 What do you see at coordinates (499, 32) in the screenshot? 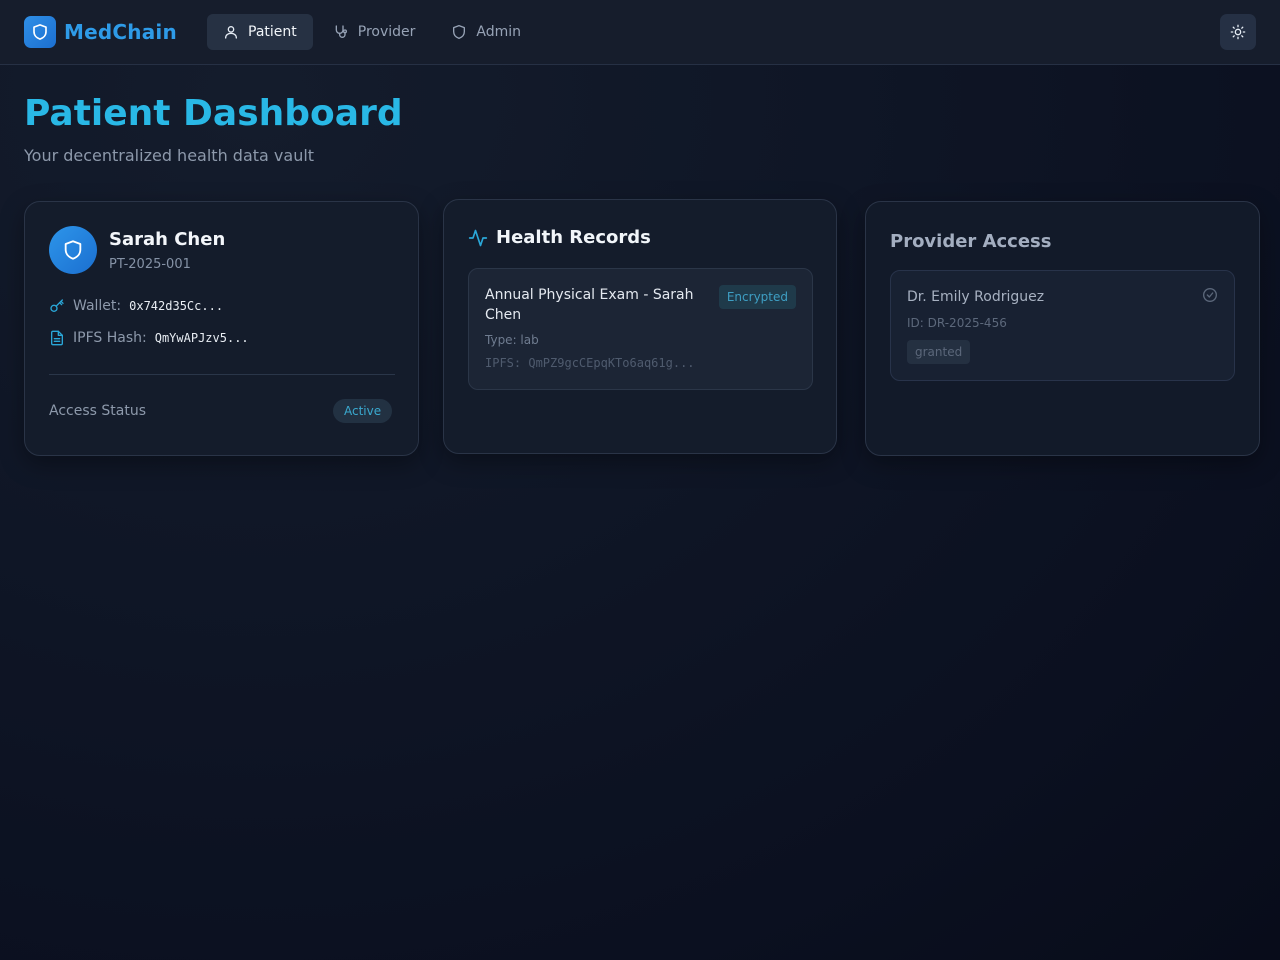
I see `nav-tab-label: Admin` at bounding box center [499, 32].